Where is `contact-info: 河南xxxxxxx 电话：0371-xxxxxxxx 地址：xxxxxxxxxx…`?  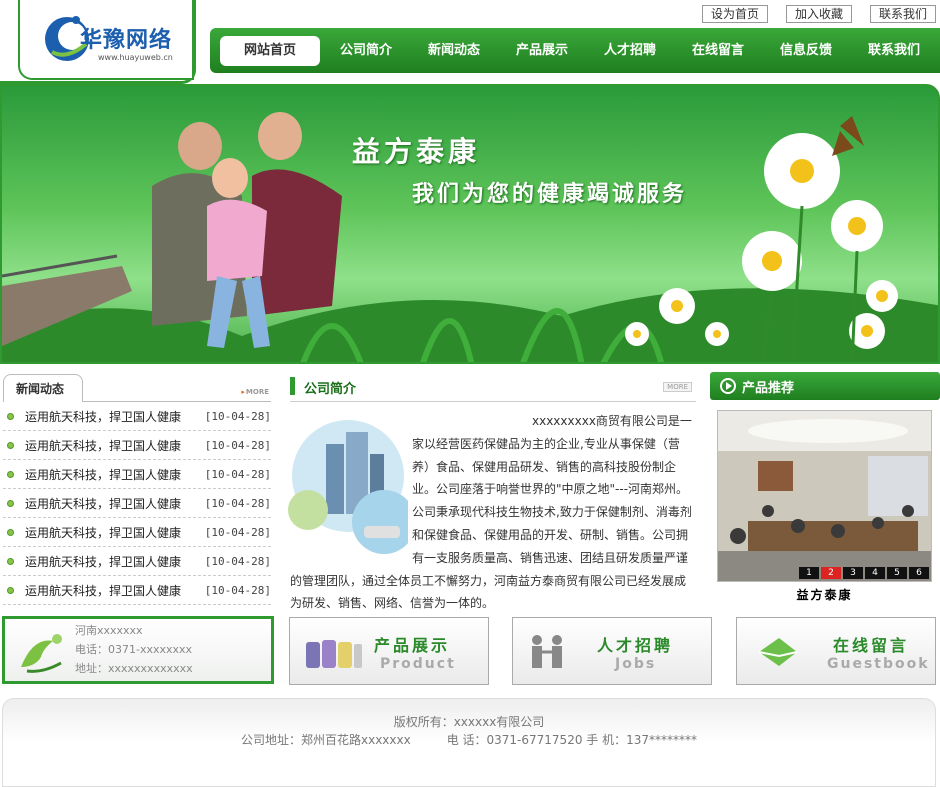
contact-info: 河南xxxxxxx 电话：0371-xxxxxxxx 地址：xxxxxxxxxx… is located at coordinates (134, 649).